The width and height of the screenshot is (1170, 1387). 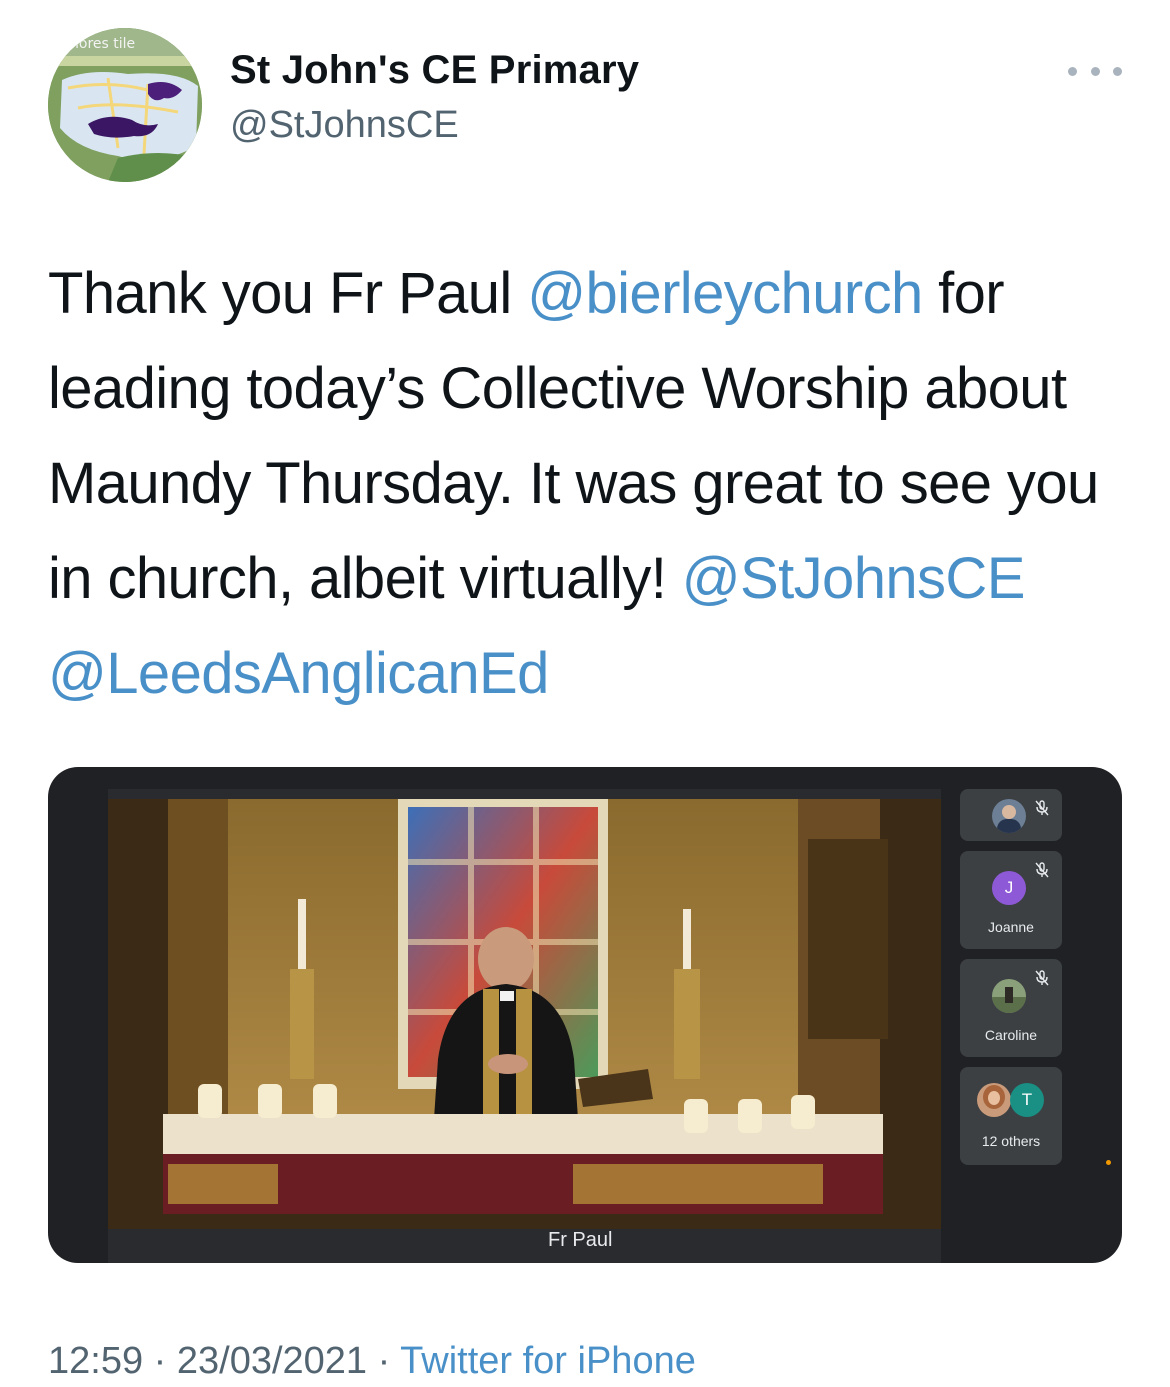 What do you see at coordinates (95, 1361) in the screenshot?
I see `tweet-time: 12:59` at bounding box center [95, 1361].